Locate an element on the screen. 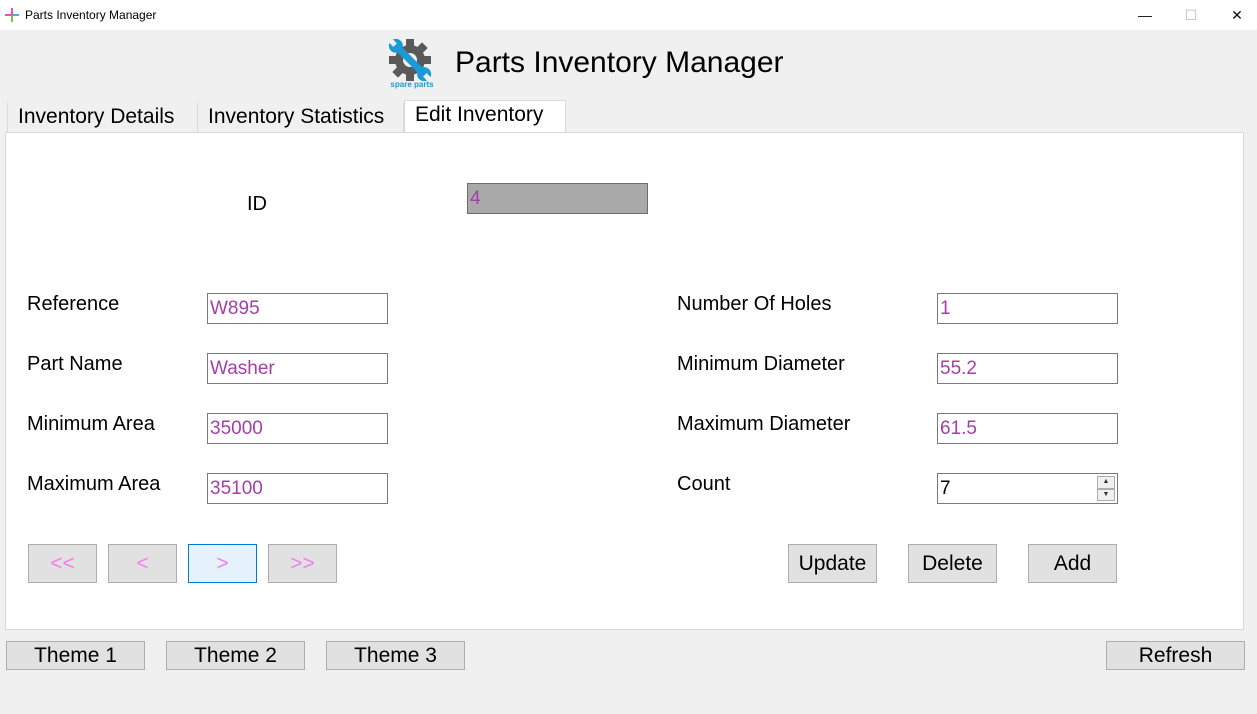 The width and height of the screenshot is (1257, 714). minimize-button: — is located at coordinates (1145, 15).